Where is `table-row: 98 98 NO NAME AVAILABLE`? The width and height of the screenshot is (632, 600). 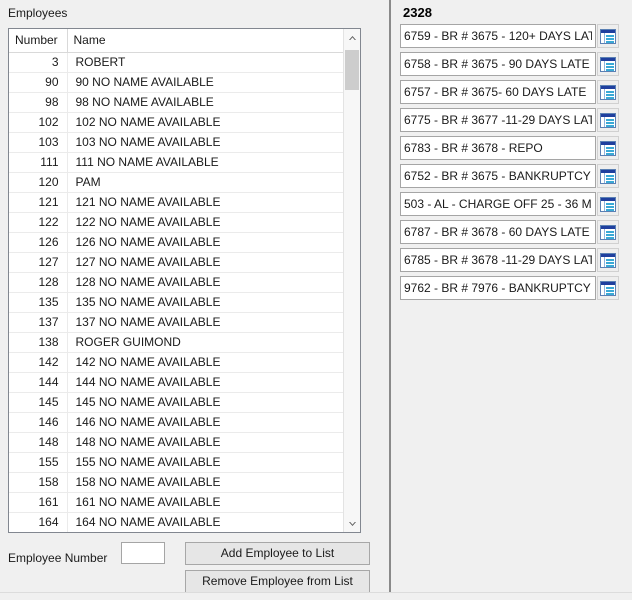 table-row: 98 98 NO NAME AVAILABLE is located at coordinates (176, 102).